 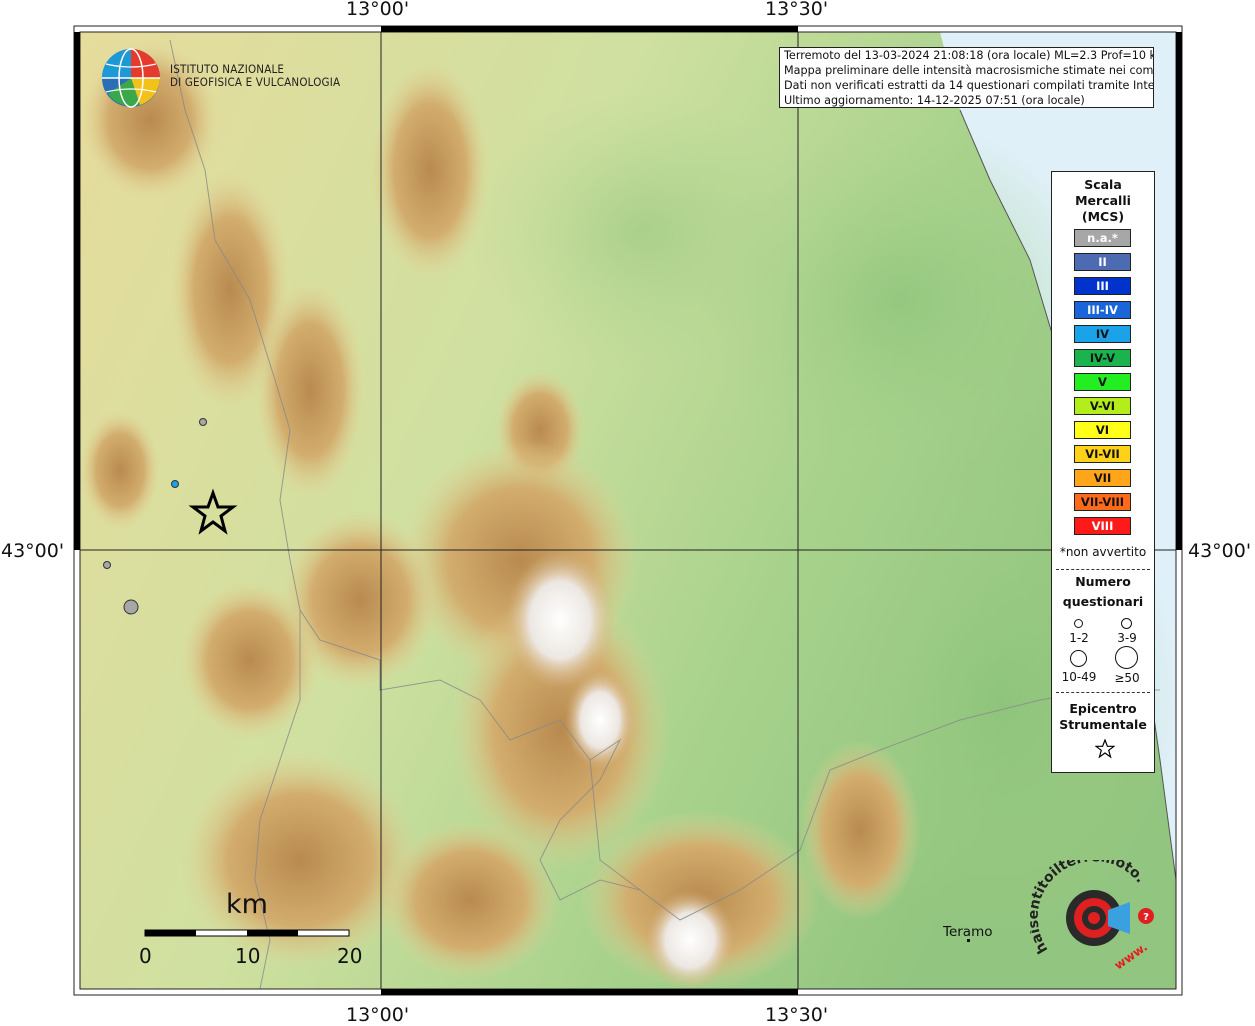 I want to click on city-marker, so click(x=968, y=940).